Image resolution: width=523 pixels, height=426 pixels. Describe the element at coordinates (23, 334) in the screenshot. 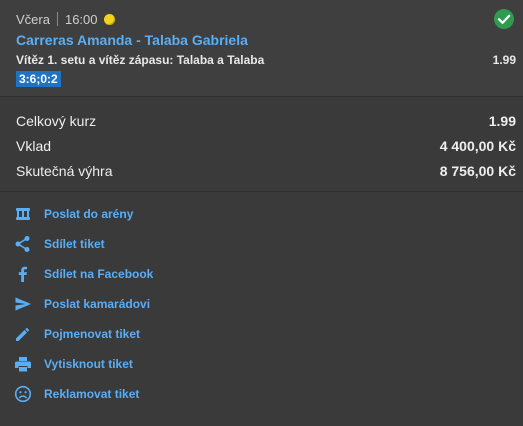

I see `pencil-icon` at that location.